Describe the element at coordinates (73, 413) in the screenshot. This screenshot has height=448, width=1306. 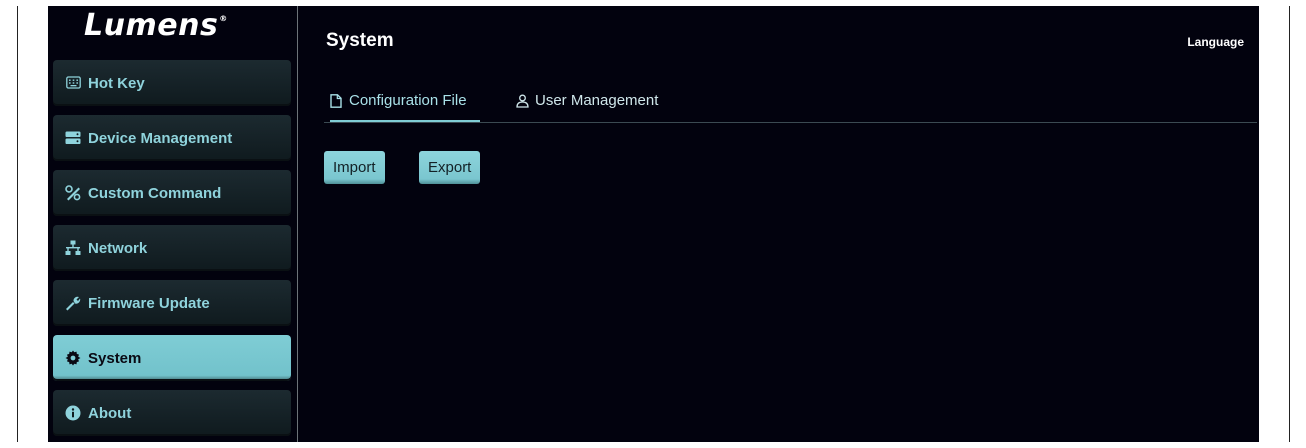
I see `info-icon` at that location.